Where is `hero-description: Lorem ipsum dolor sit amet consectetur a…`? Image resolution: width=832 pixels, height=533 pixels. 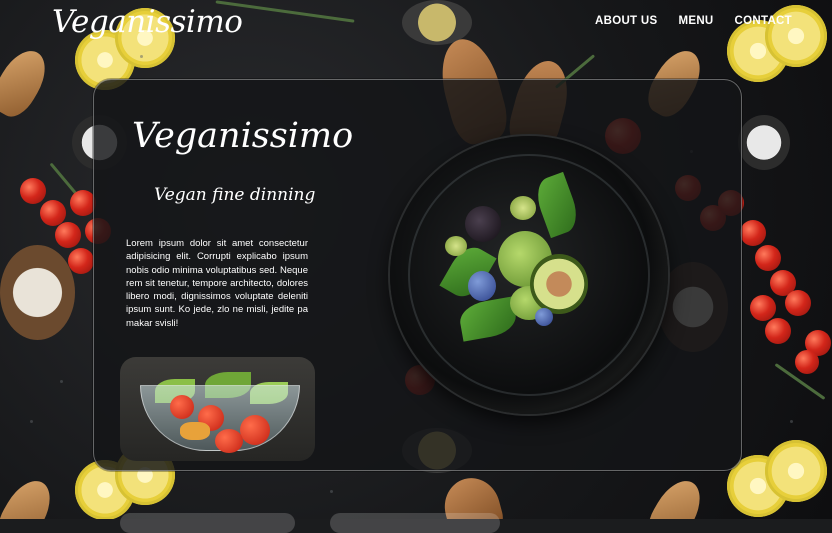 hero-description: Lorem ipsum dolor sit amet consectetur a… is located at coordinates (217, 283).